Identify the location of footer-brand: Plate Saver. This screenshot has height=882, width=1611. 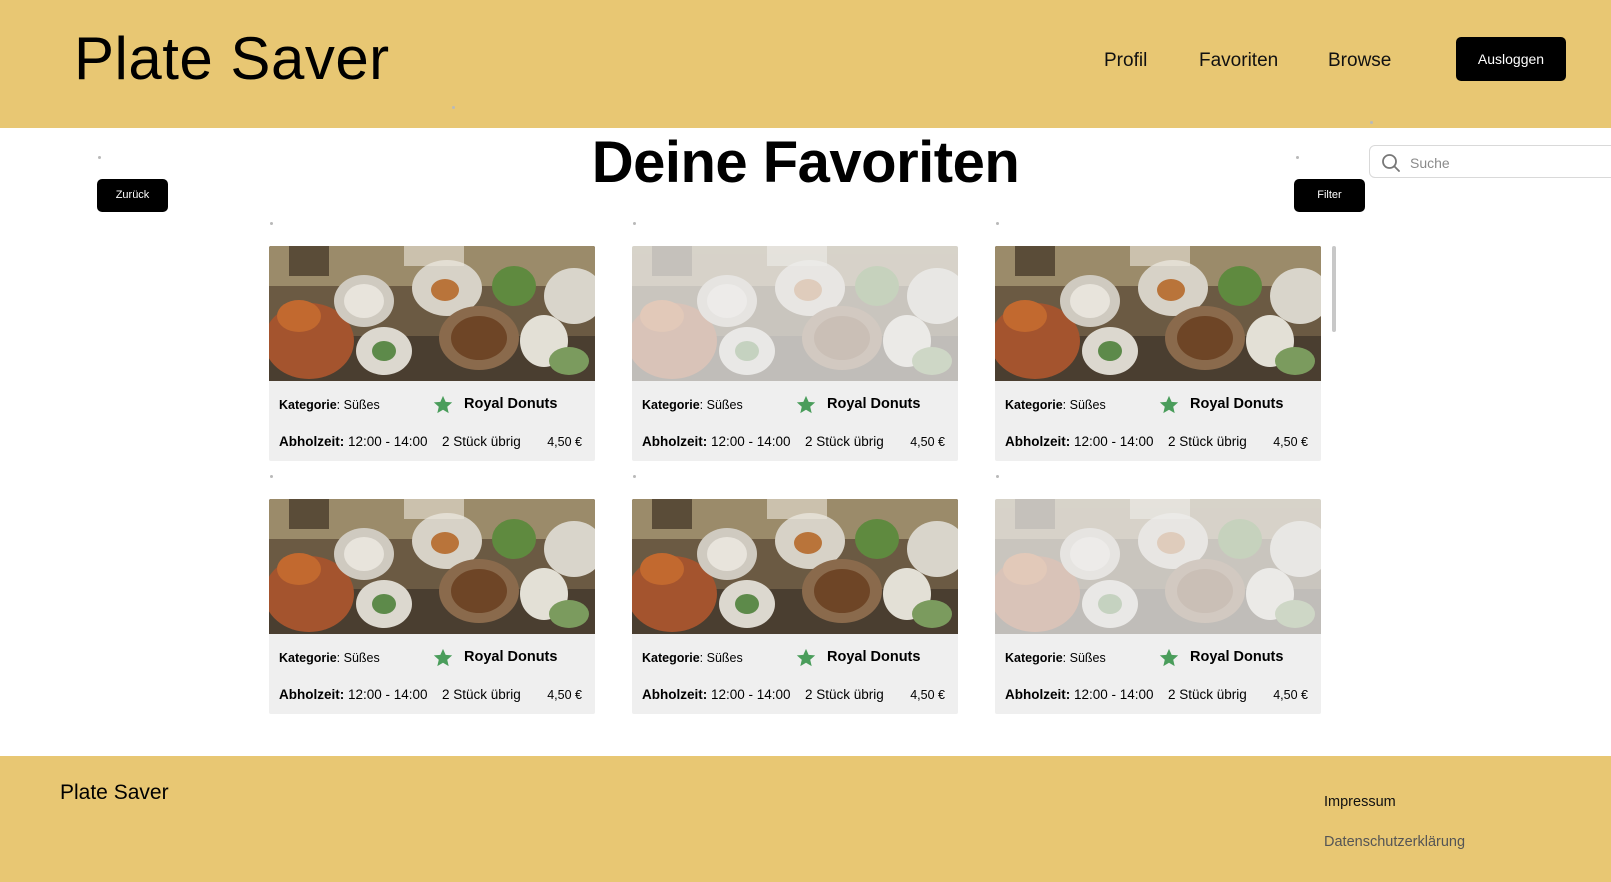
(114, 792).